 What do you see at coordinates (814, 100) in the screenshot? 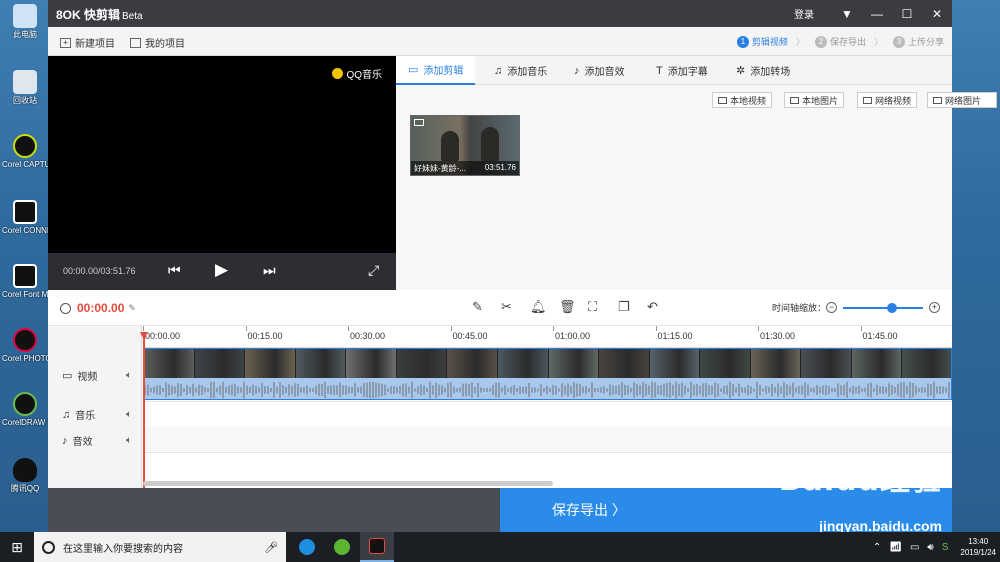
I see `local-image-button: 本地图片` at bounding box center [814, 100].